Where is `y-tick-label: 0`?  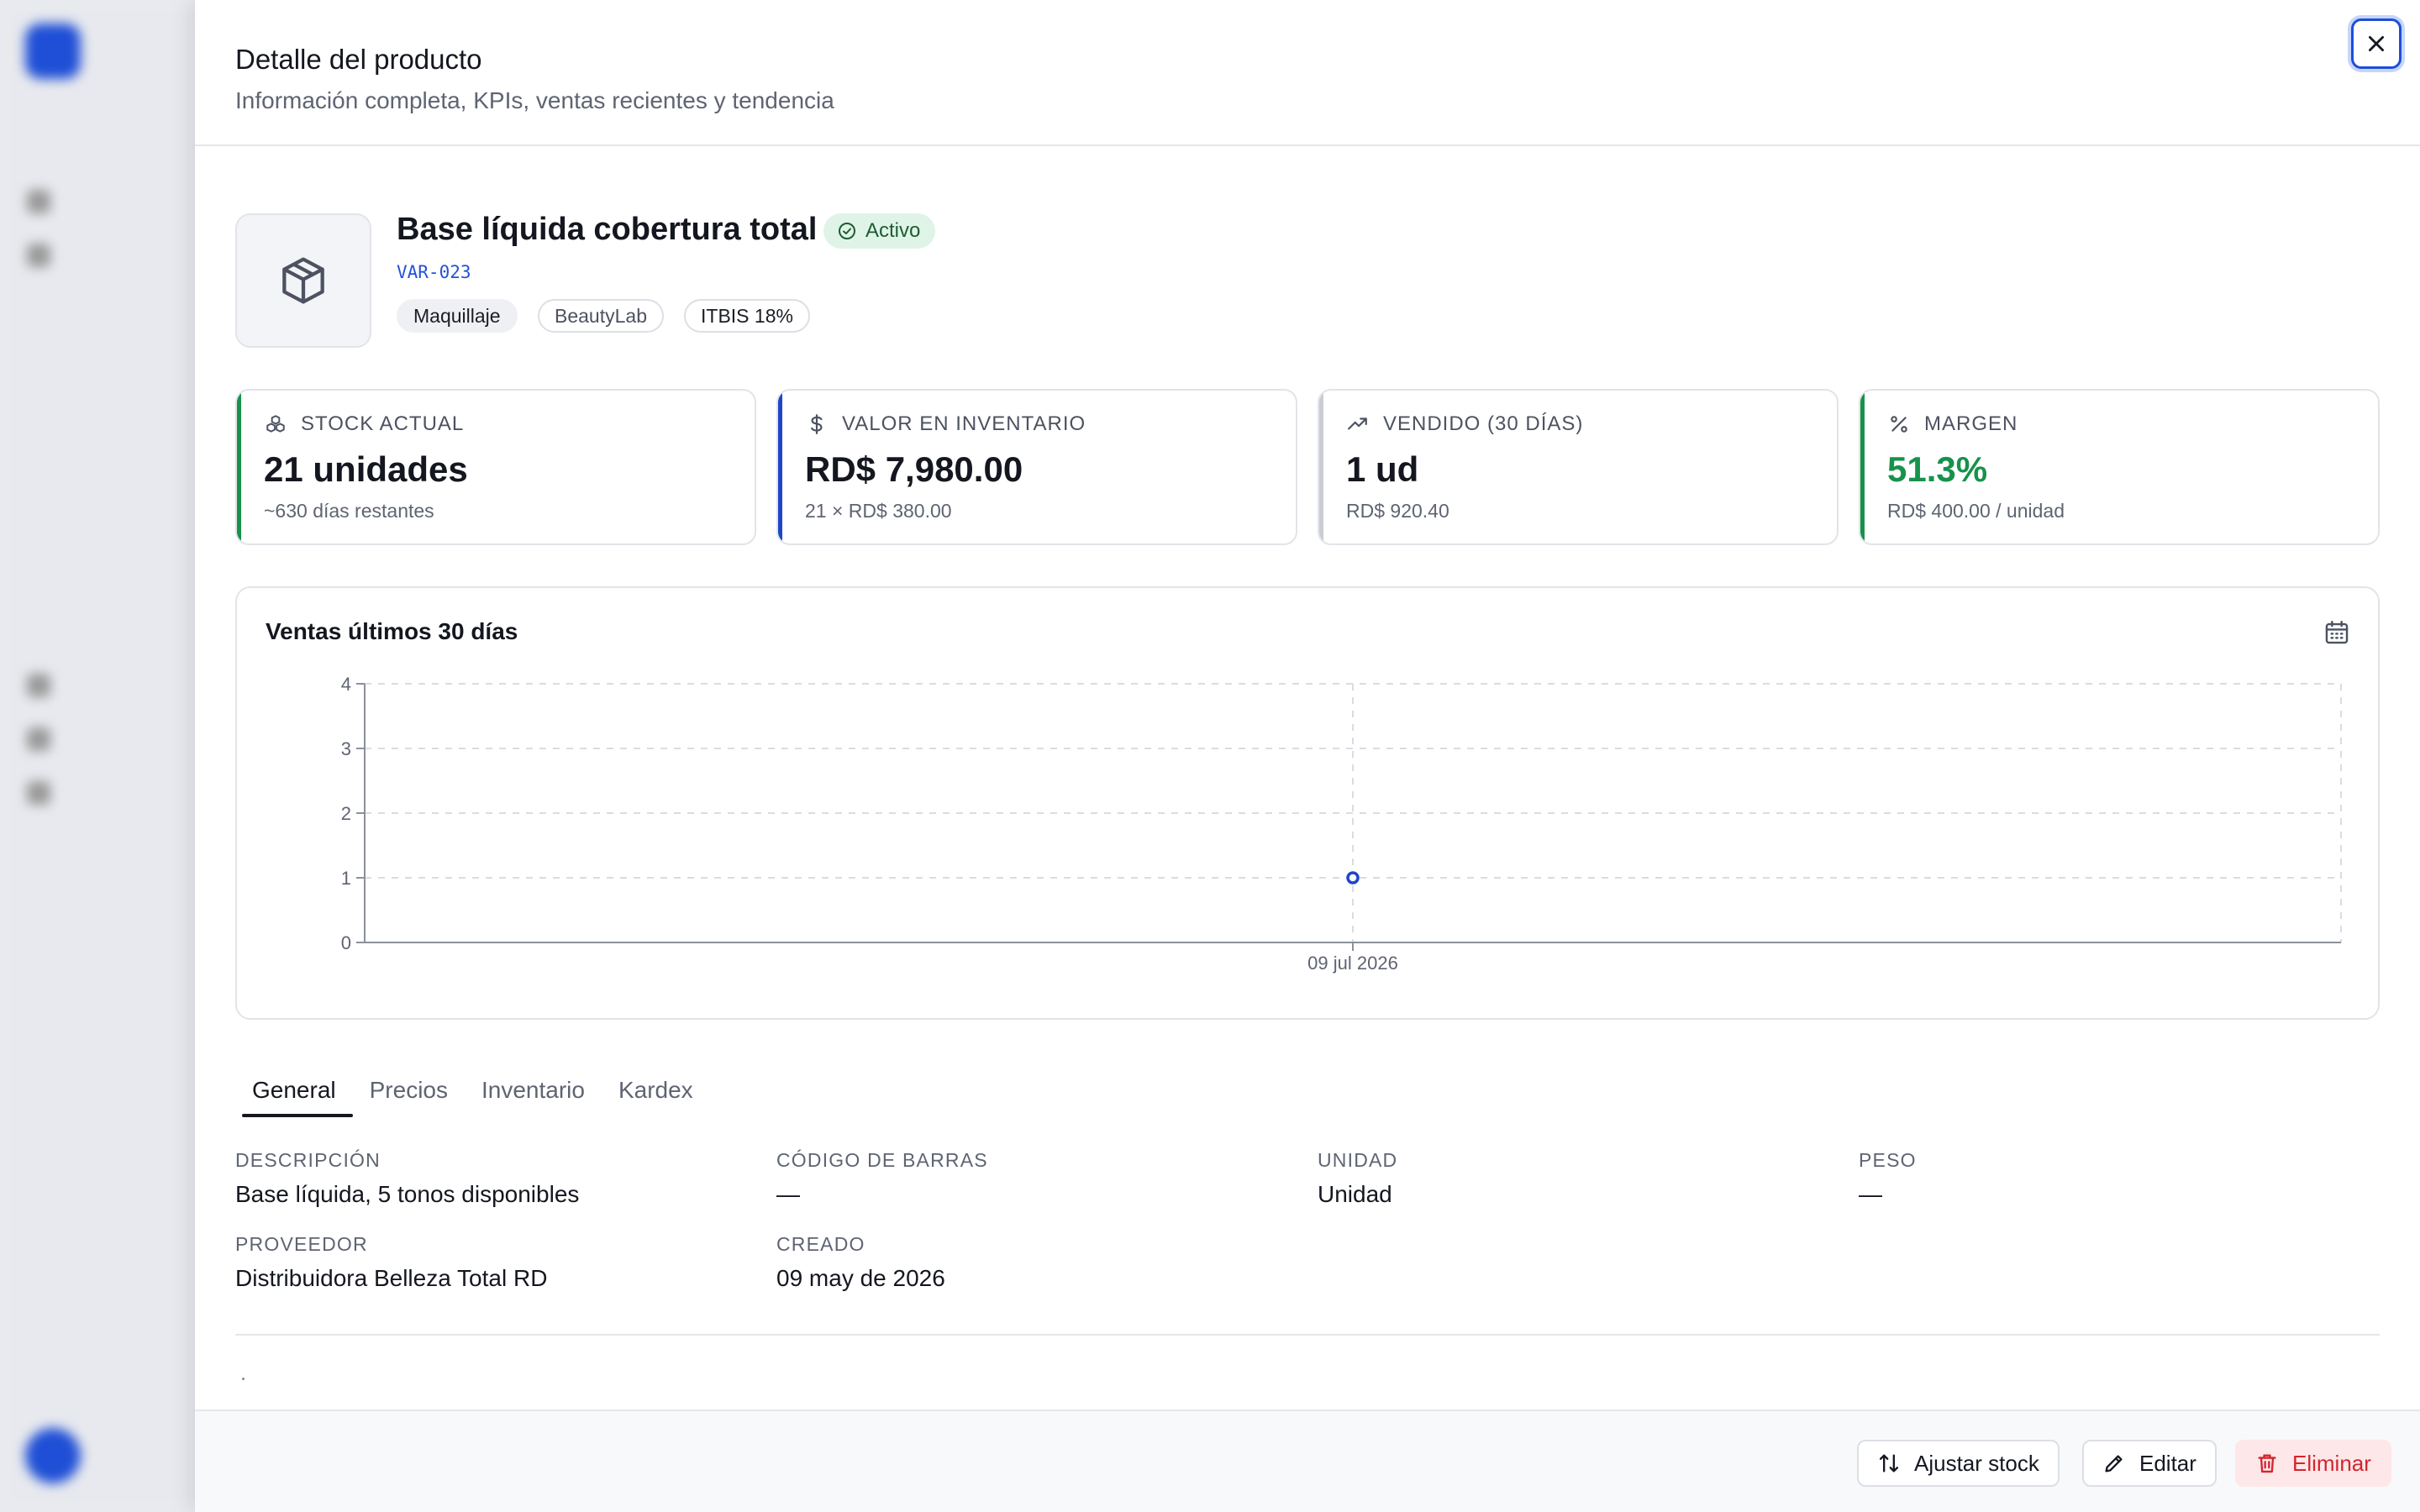 y-tick-label: 0 is located at coordinates (346, 942).